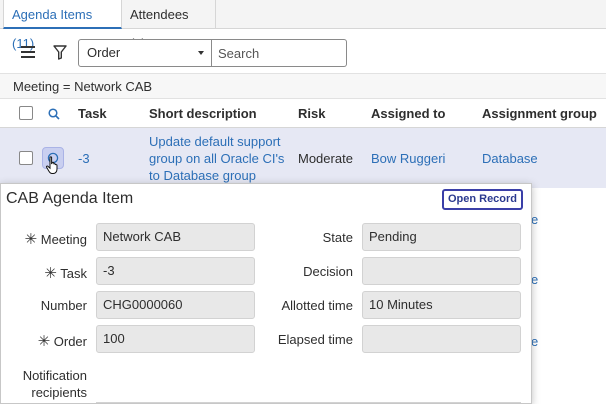 The image size is (606, 404). What do you see at coordinates (54, 384) in the screenshot?
I see `notification-recipients-label: Notification recipients` at bounding box center [54, 384].